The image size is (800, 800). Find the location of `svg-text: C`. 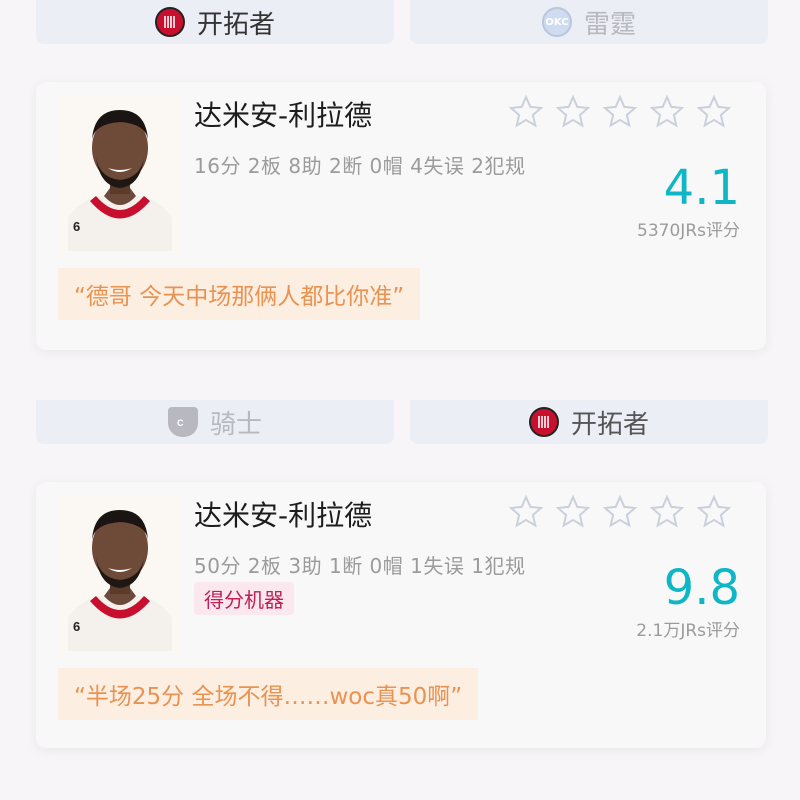

svg-text: C is located at coordinates (180, 423).